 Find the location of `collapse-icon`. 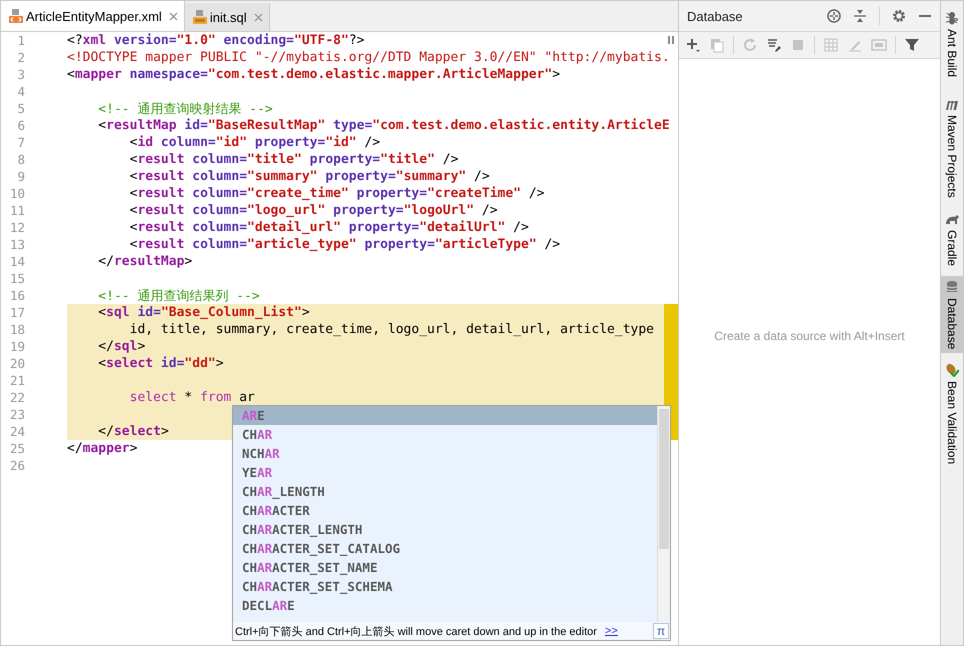

collapse-icon is located at coordinates (860, 16).